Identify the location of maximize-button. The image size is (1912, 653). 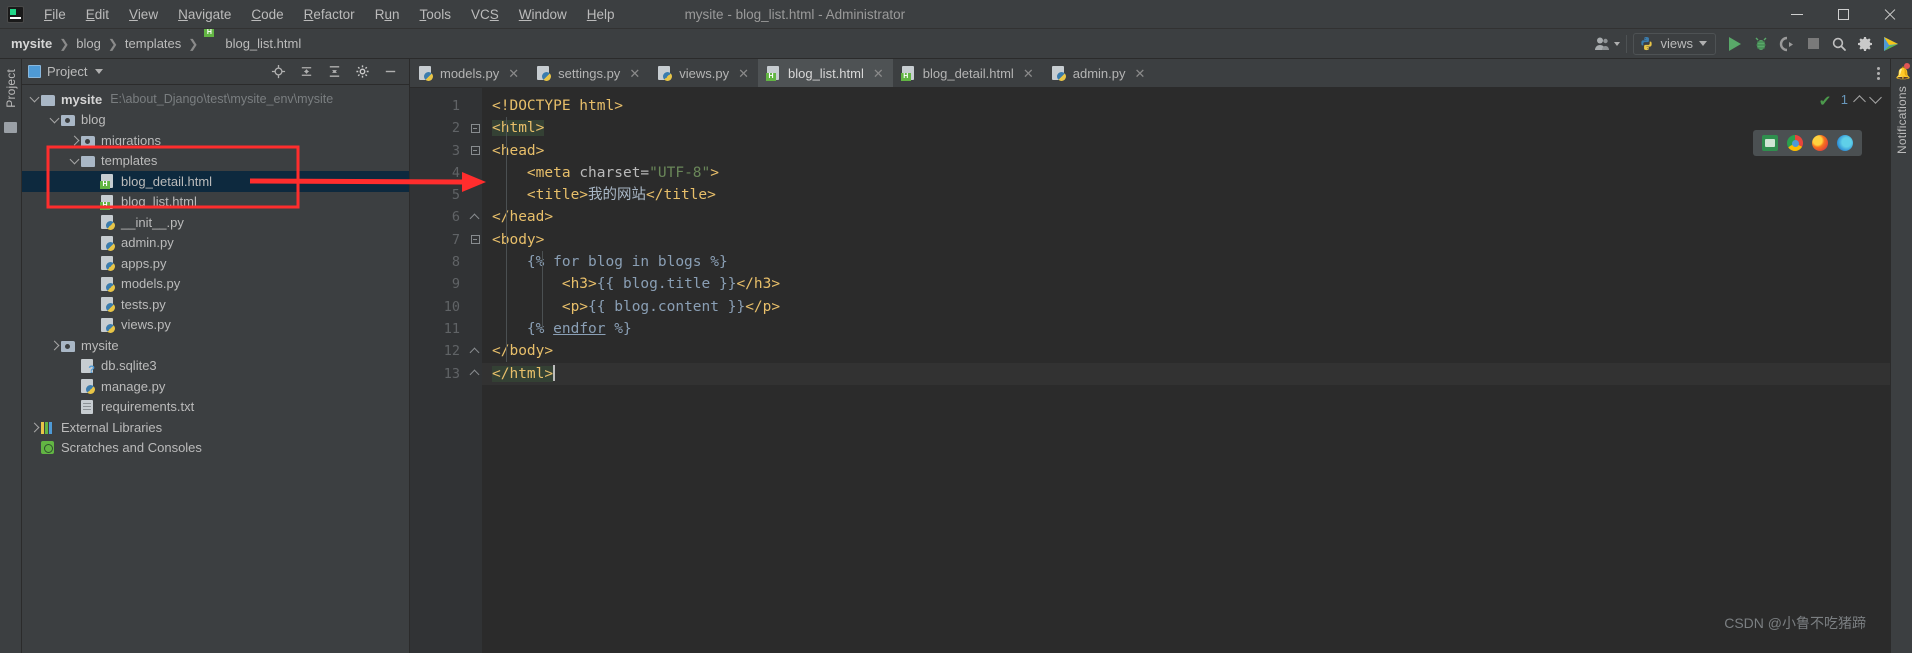
(1843, 14).